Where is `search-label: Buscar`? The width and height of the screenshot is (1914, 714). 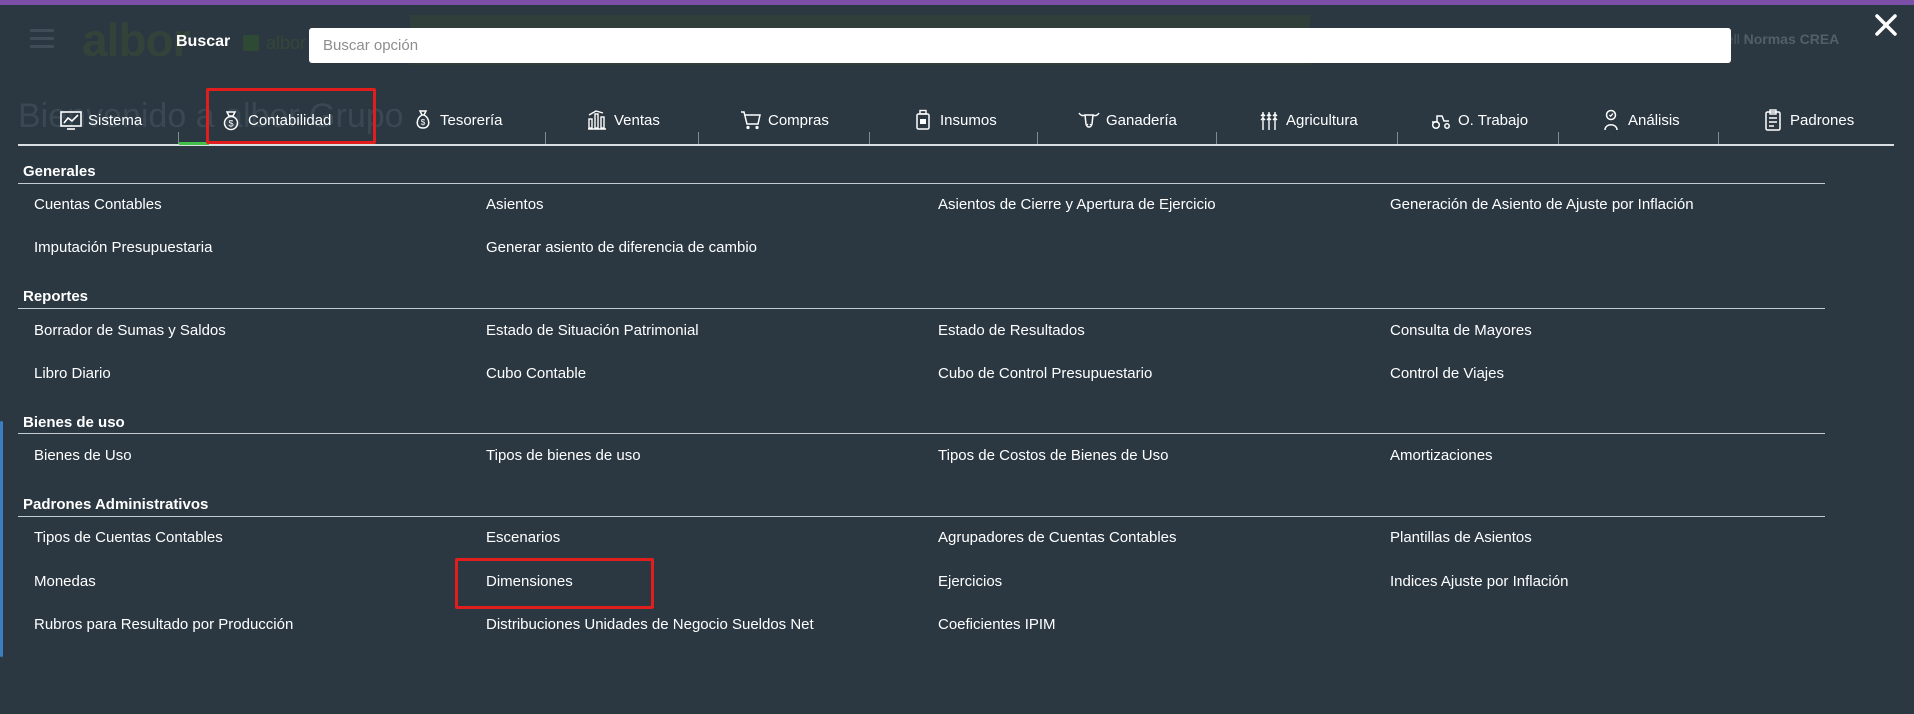 search-label: Buscar is located at coordinates (203, 41).